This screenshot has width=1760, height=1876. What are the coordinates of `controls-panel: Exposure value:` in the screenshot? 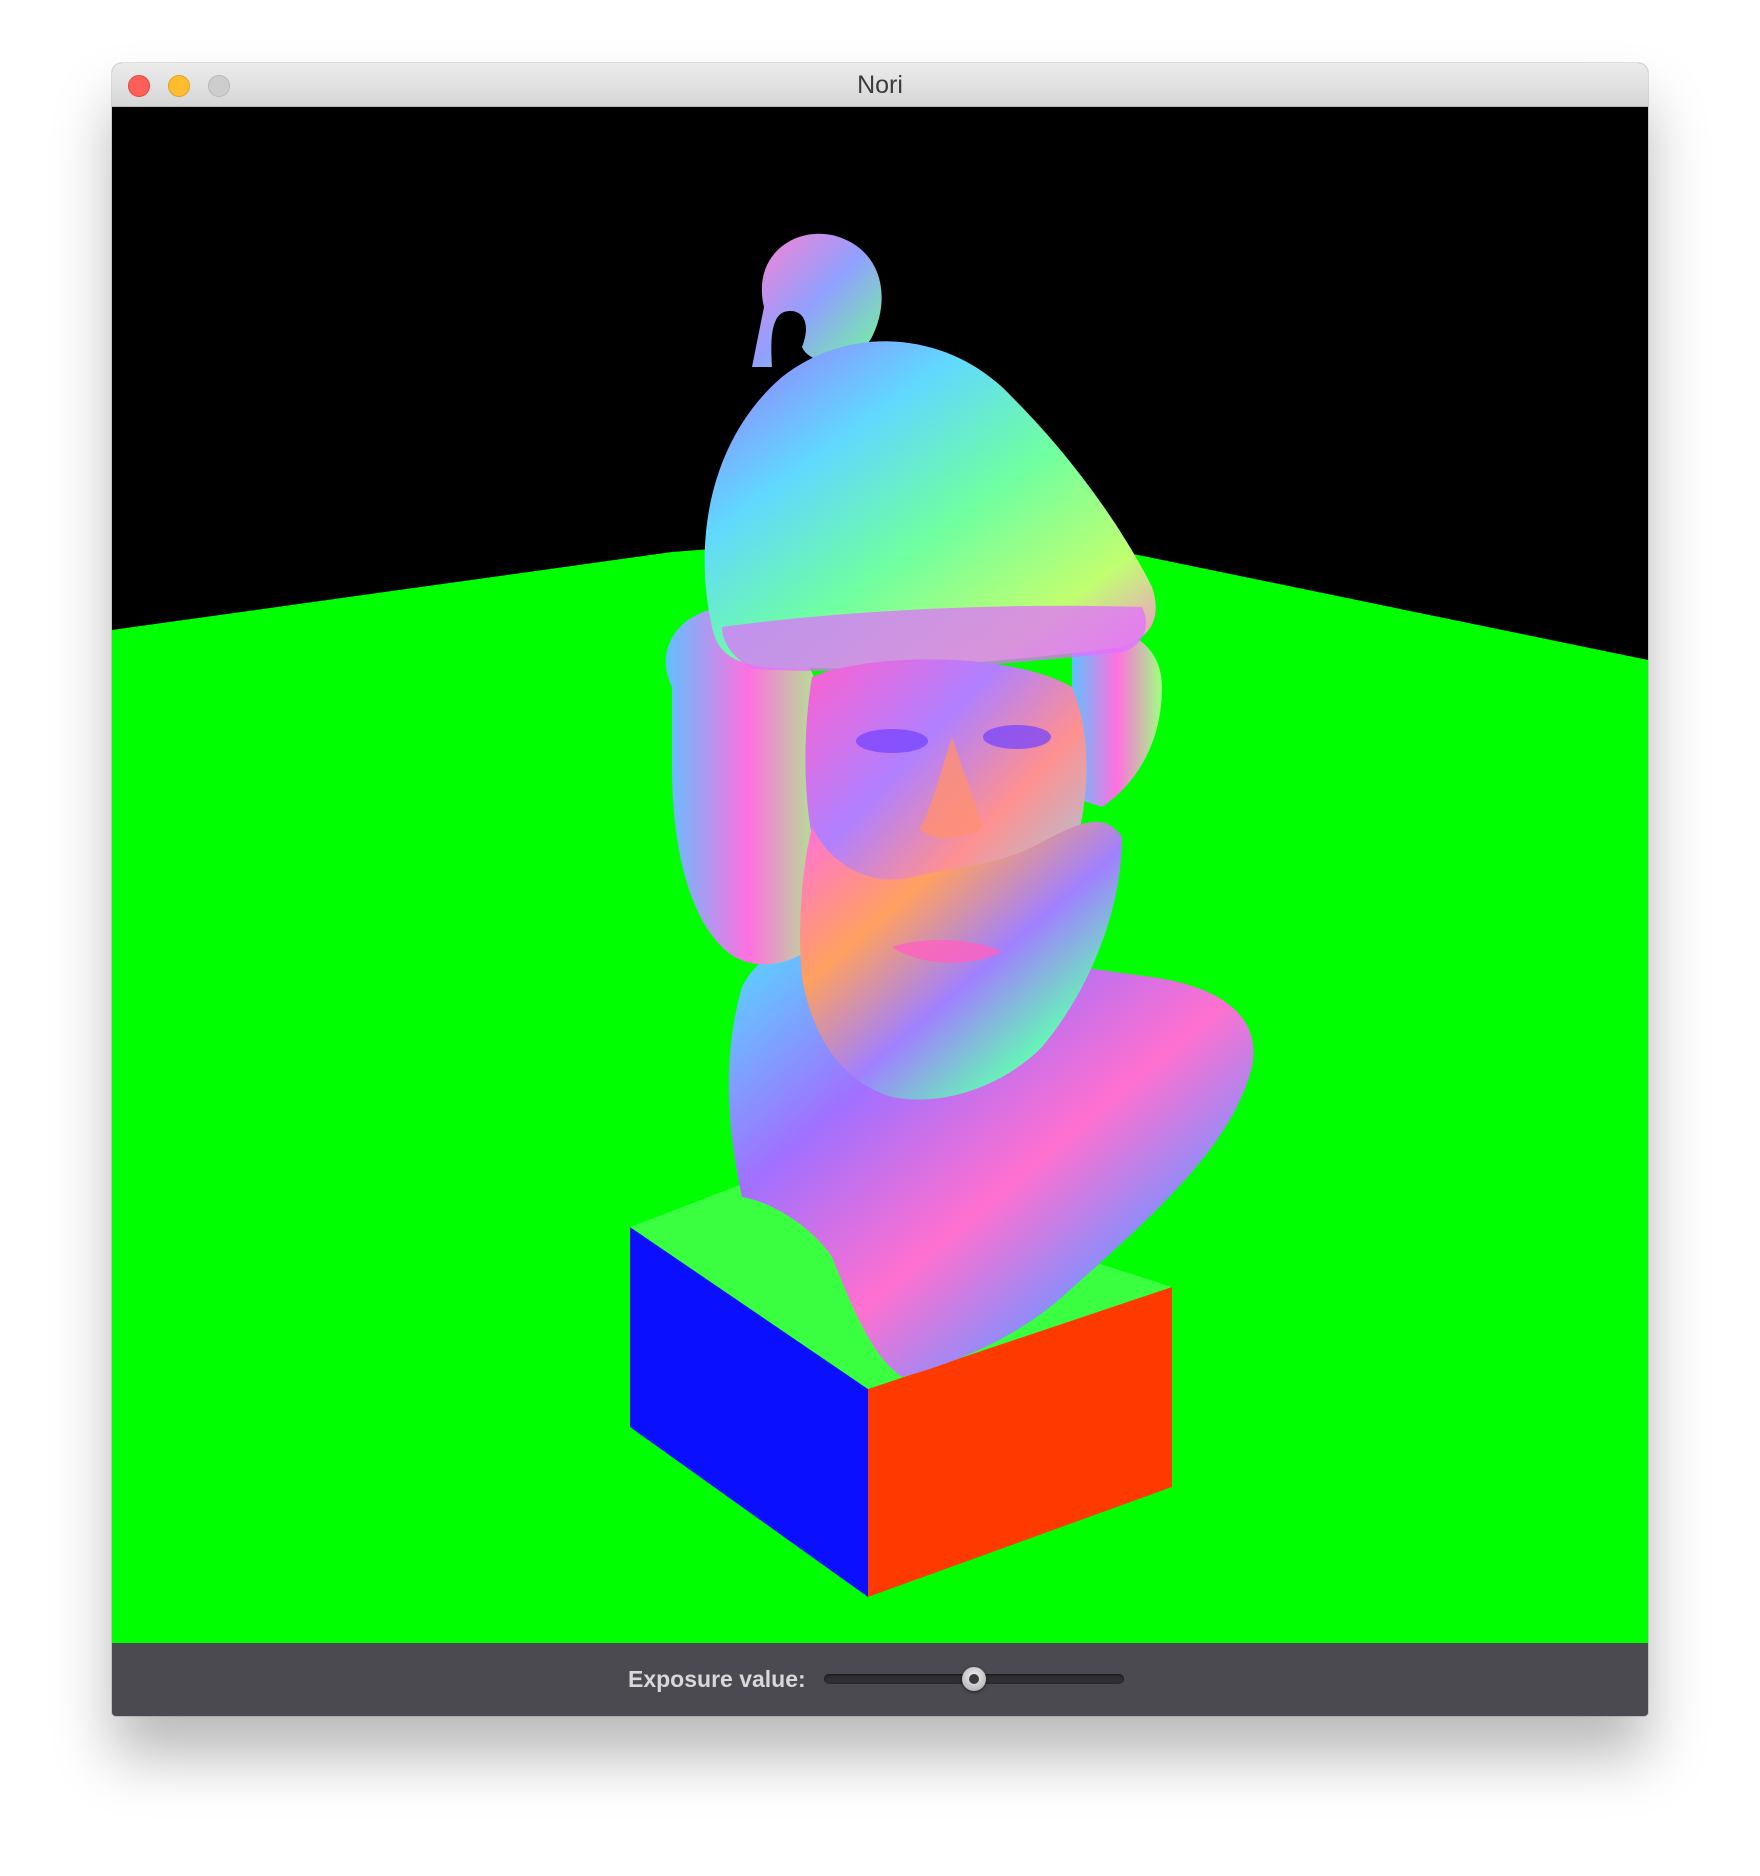 It's located at (880, 1679).